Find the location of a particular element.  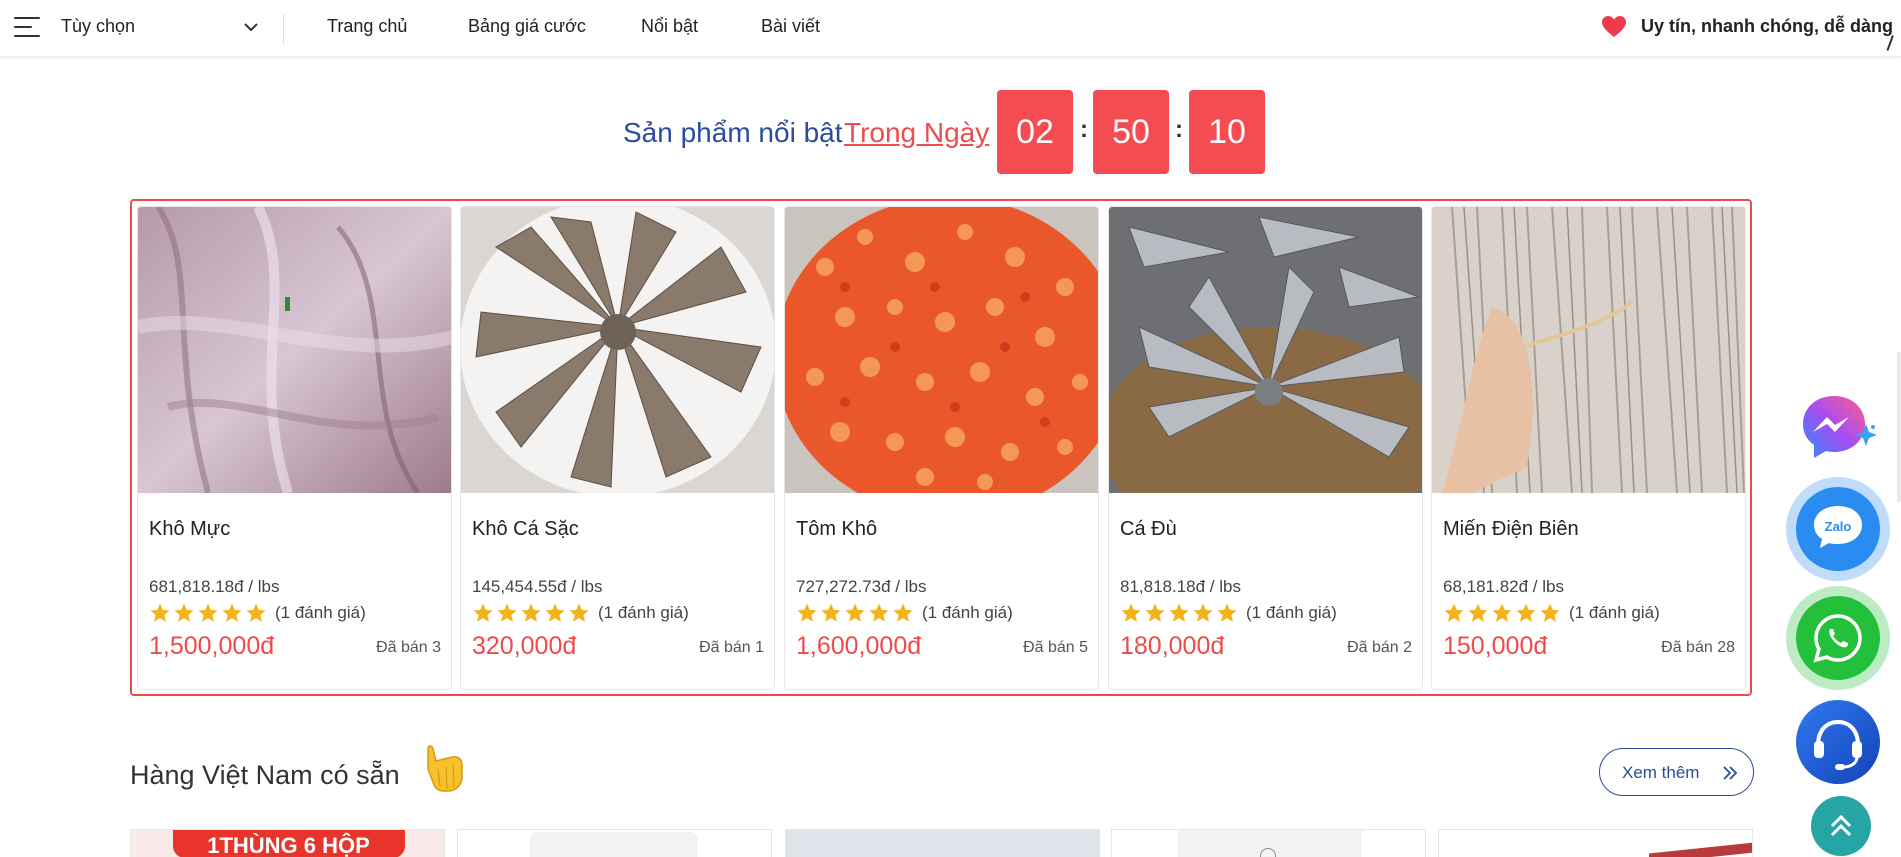

product-name: Cá Đù is located at coordinates (1148, 529).